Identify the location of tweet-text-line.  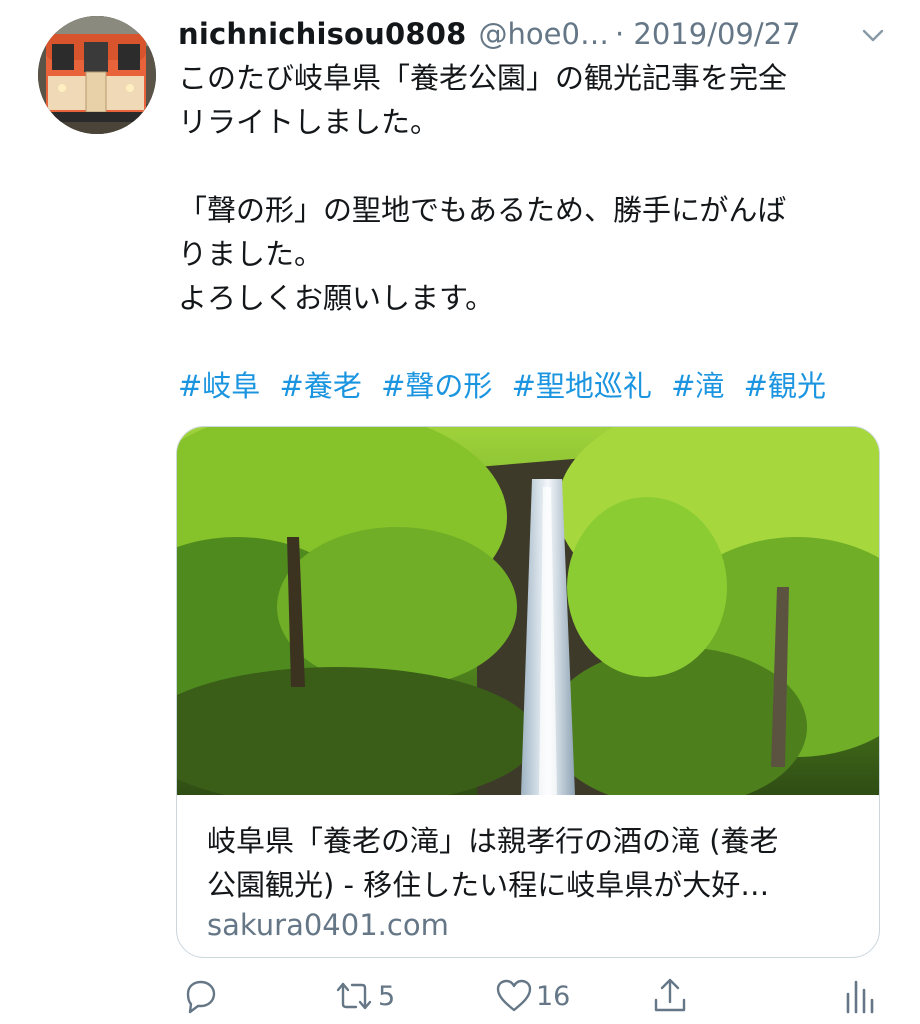
(528, 166).